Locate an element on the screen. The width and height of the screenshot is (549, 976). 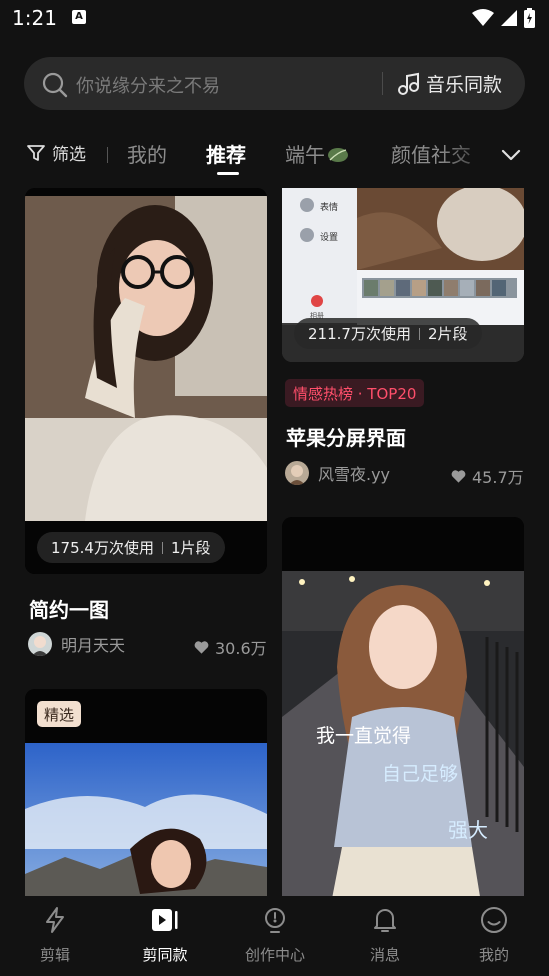
nav-profile-label: 我的 is located at coordinates (493, 955).